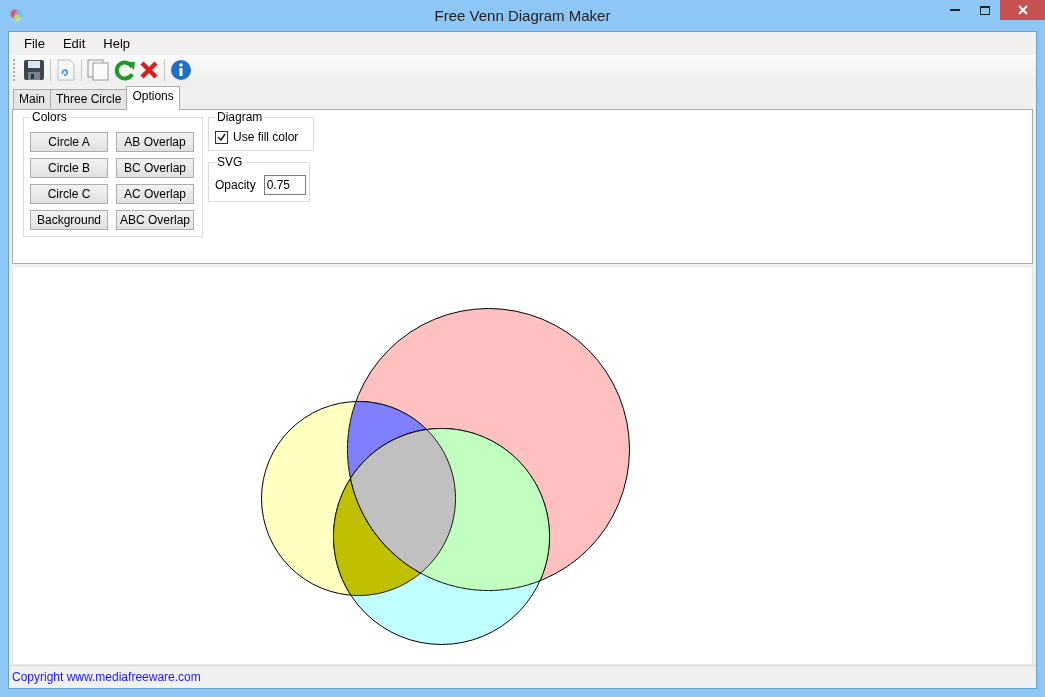  I want to click on color-button: Background, so click(69, 220).